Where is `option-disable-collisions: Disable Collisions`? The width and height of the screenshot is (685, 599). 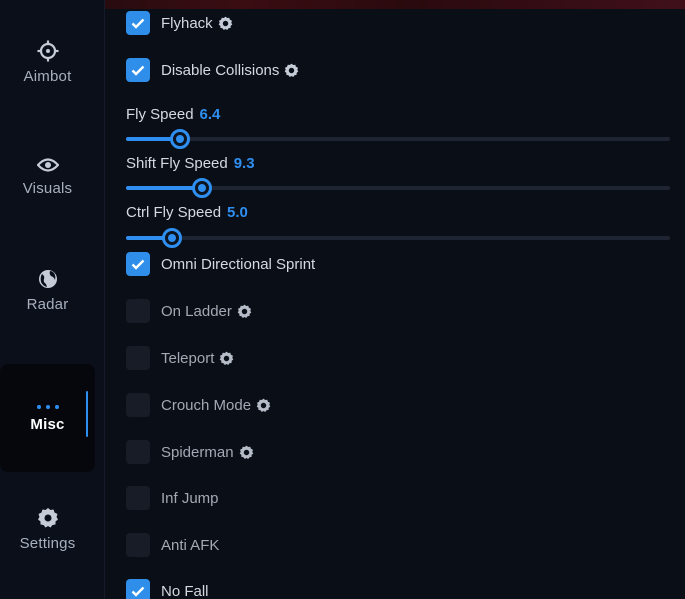 option-disable-collisions: Disable Collisions is located at coordinates (212, 70).